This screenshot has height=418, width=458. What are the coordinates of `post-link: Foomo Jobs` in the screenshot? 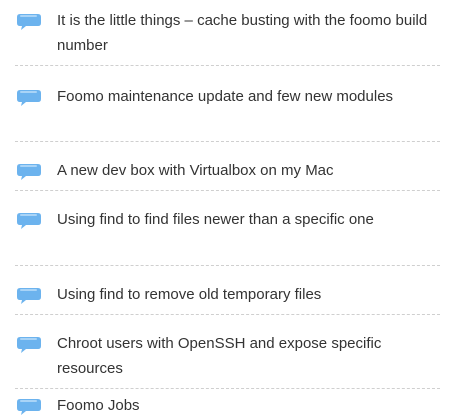 It's located at (247, 405).